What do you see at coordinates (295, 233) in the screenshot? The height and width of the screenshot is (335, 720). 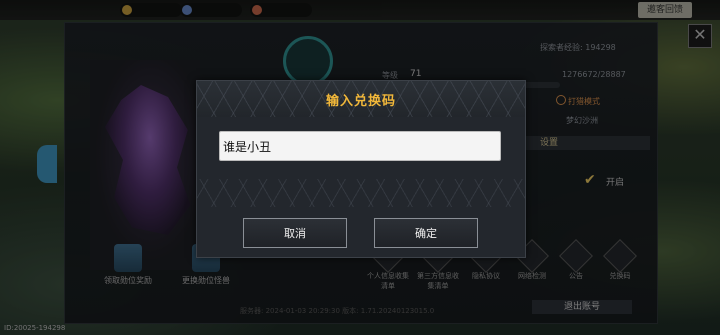 I see `cancel-button: 取消` at bounding box center [295, 233].